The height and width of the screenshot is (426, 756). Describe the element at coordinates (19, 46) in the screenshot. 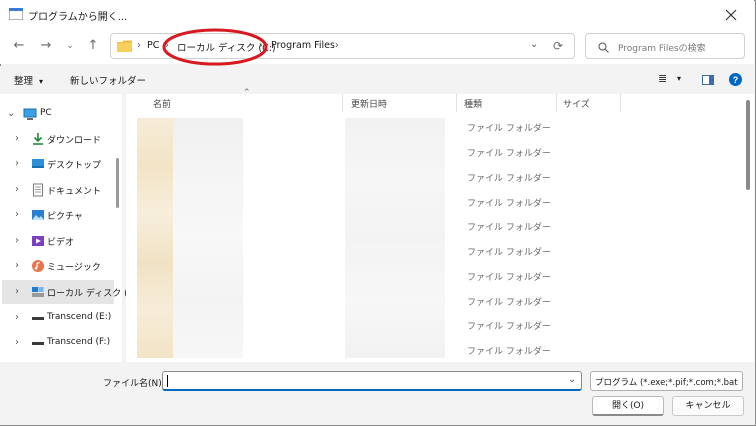

I see `back-button: ←` at that location.